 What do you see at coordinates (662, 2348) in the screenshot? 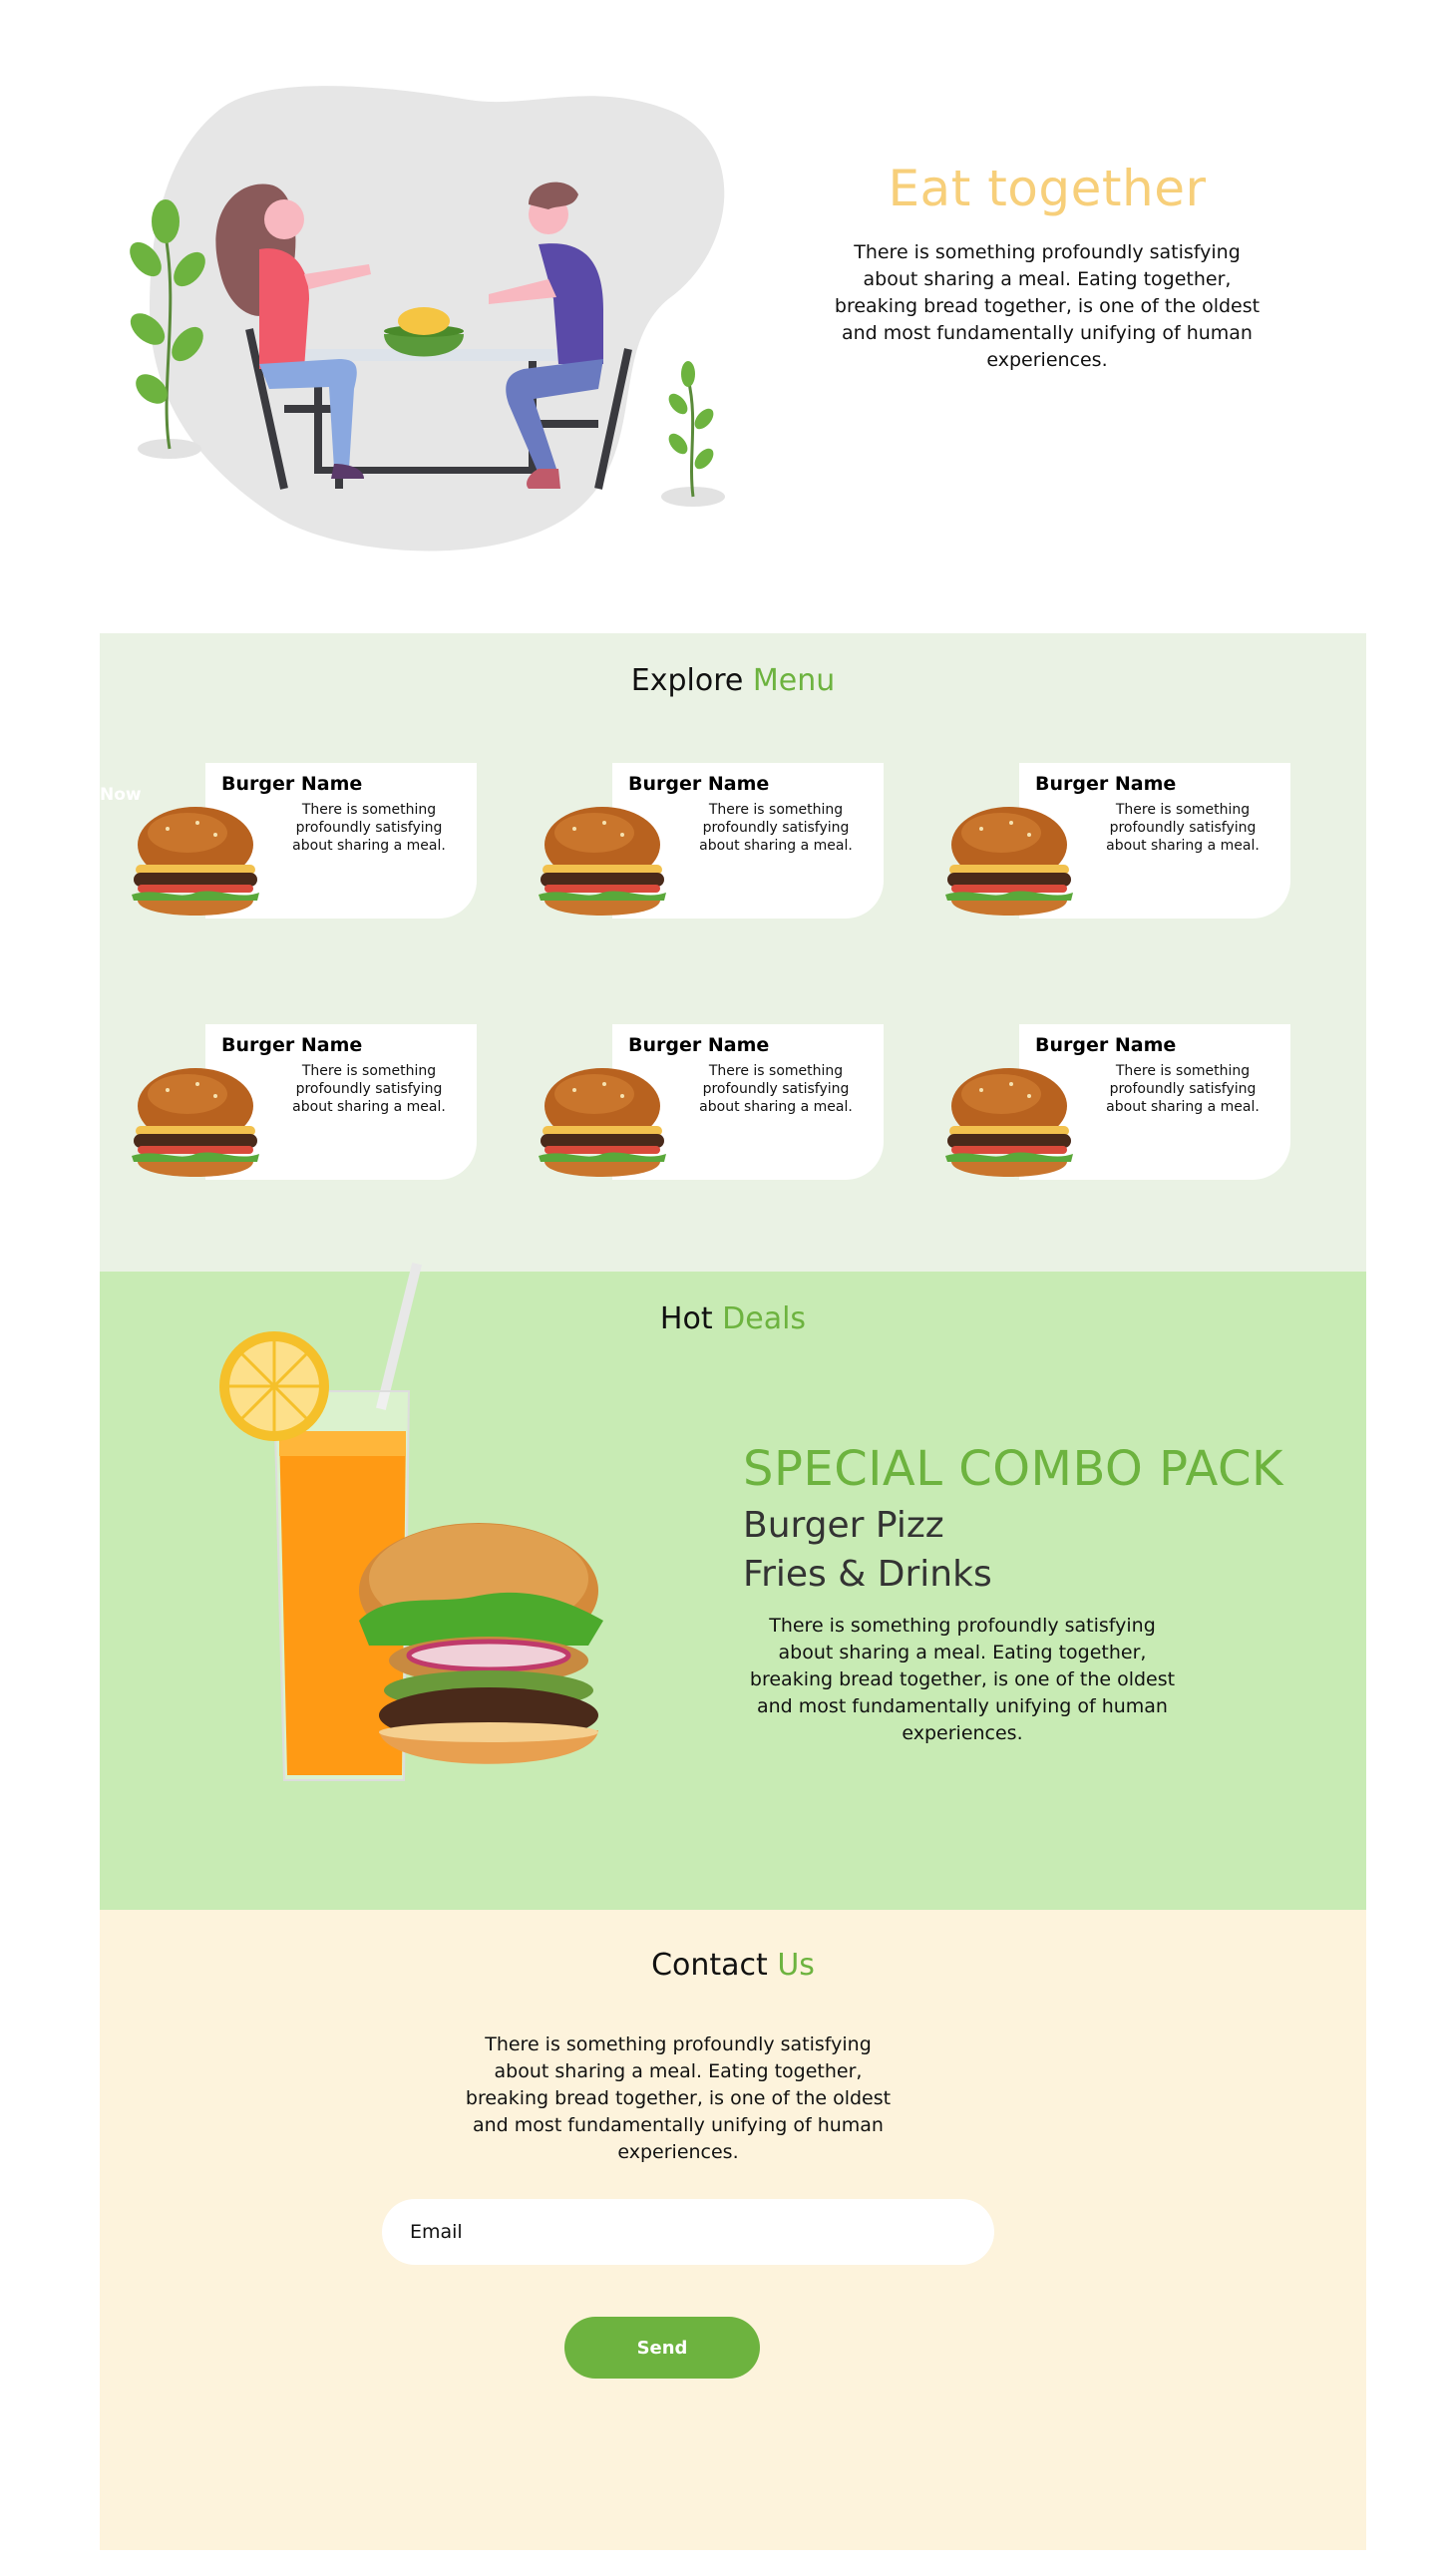
I see `send-button: Send` at bounding box center [662, 2348].